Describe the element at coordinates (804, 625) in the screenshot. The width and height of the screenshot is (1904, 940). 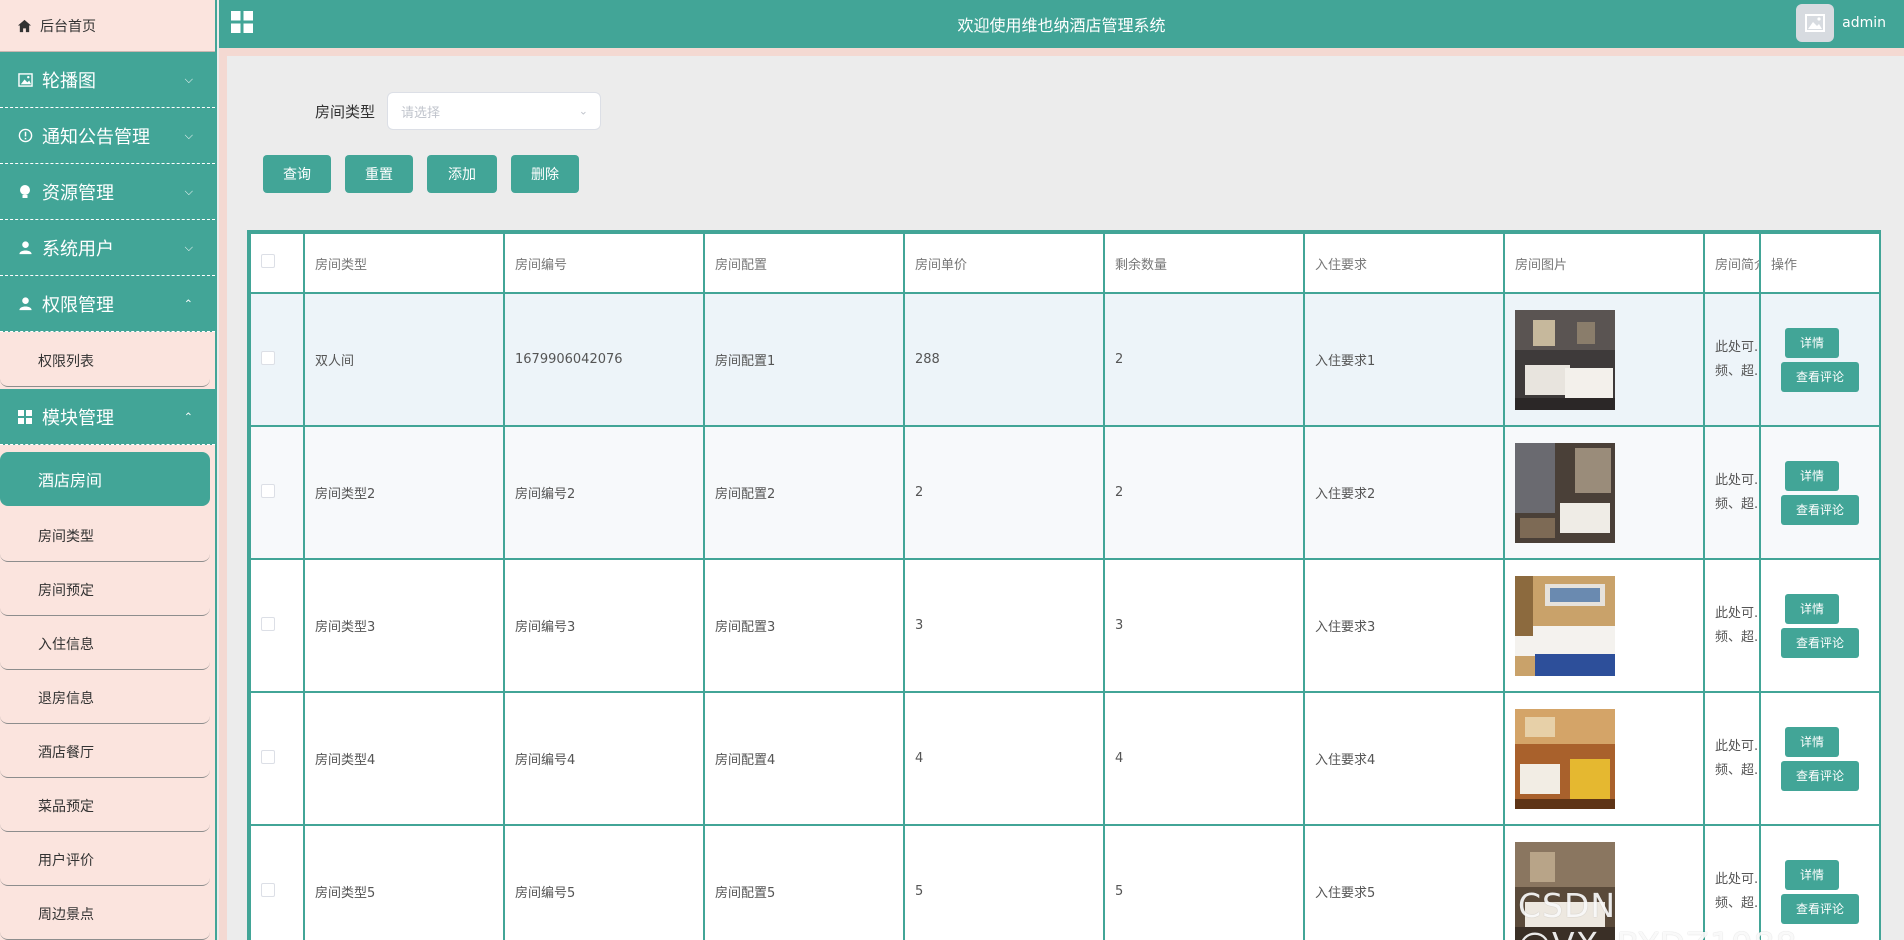
I see `cell-room-config: 房间配置3` at that location.